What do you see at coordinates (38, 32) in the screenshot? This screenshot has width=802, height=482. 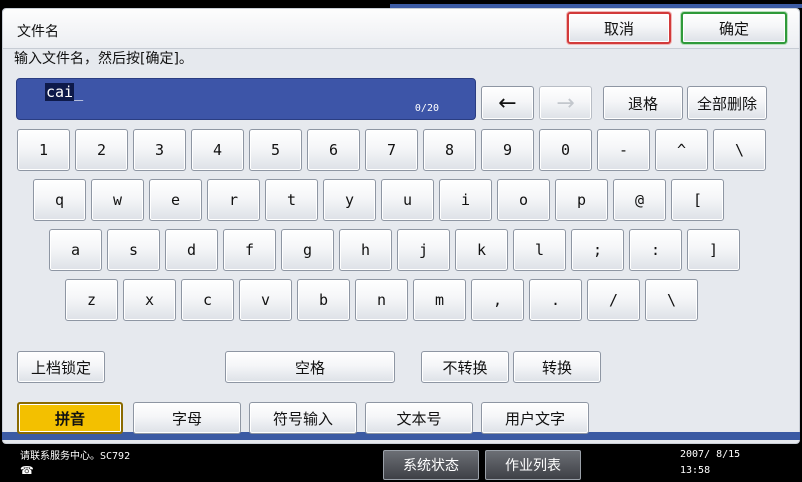 I see `dialog-title: 文件名` at bounding box center [38, 32].